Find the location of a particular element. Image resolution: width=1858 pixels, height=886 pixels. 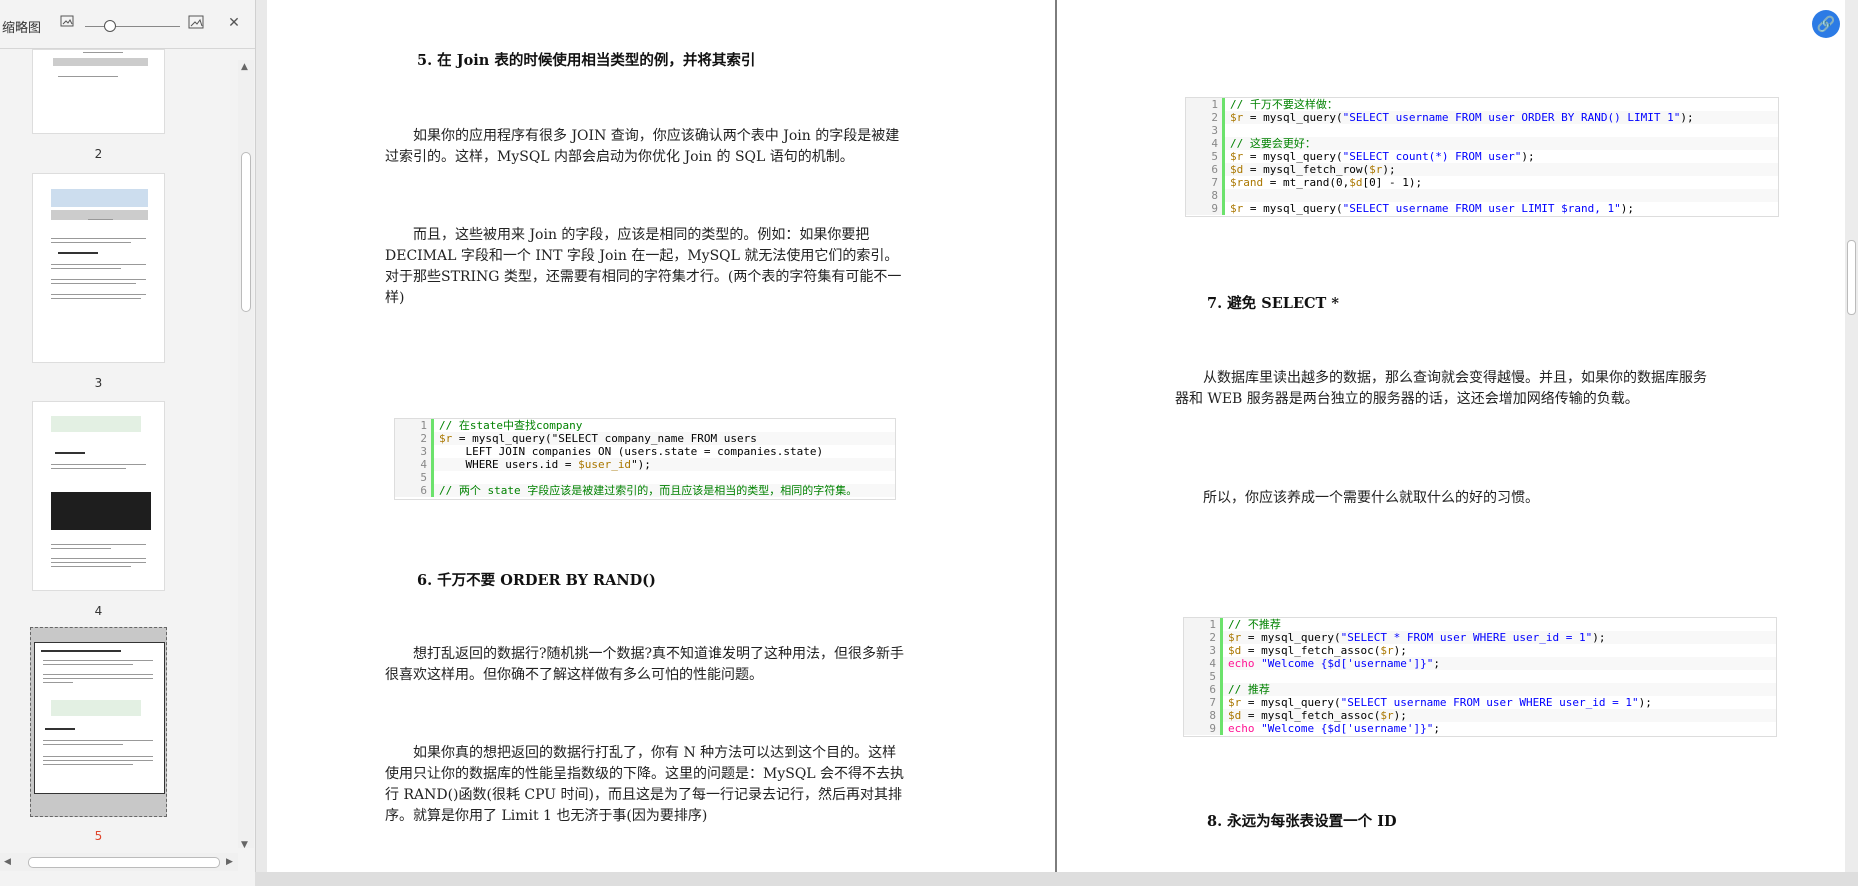

code-line: 6 // 推荐 is located at coordinates (1480, 689).